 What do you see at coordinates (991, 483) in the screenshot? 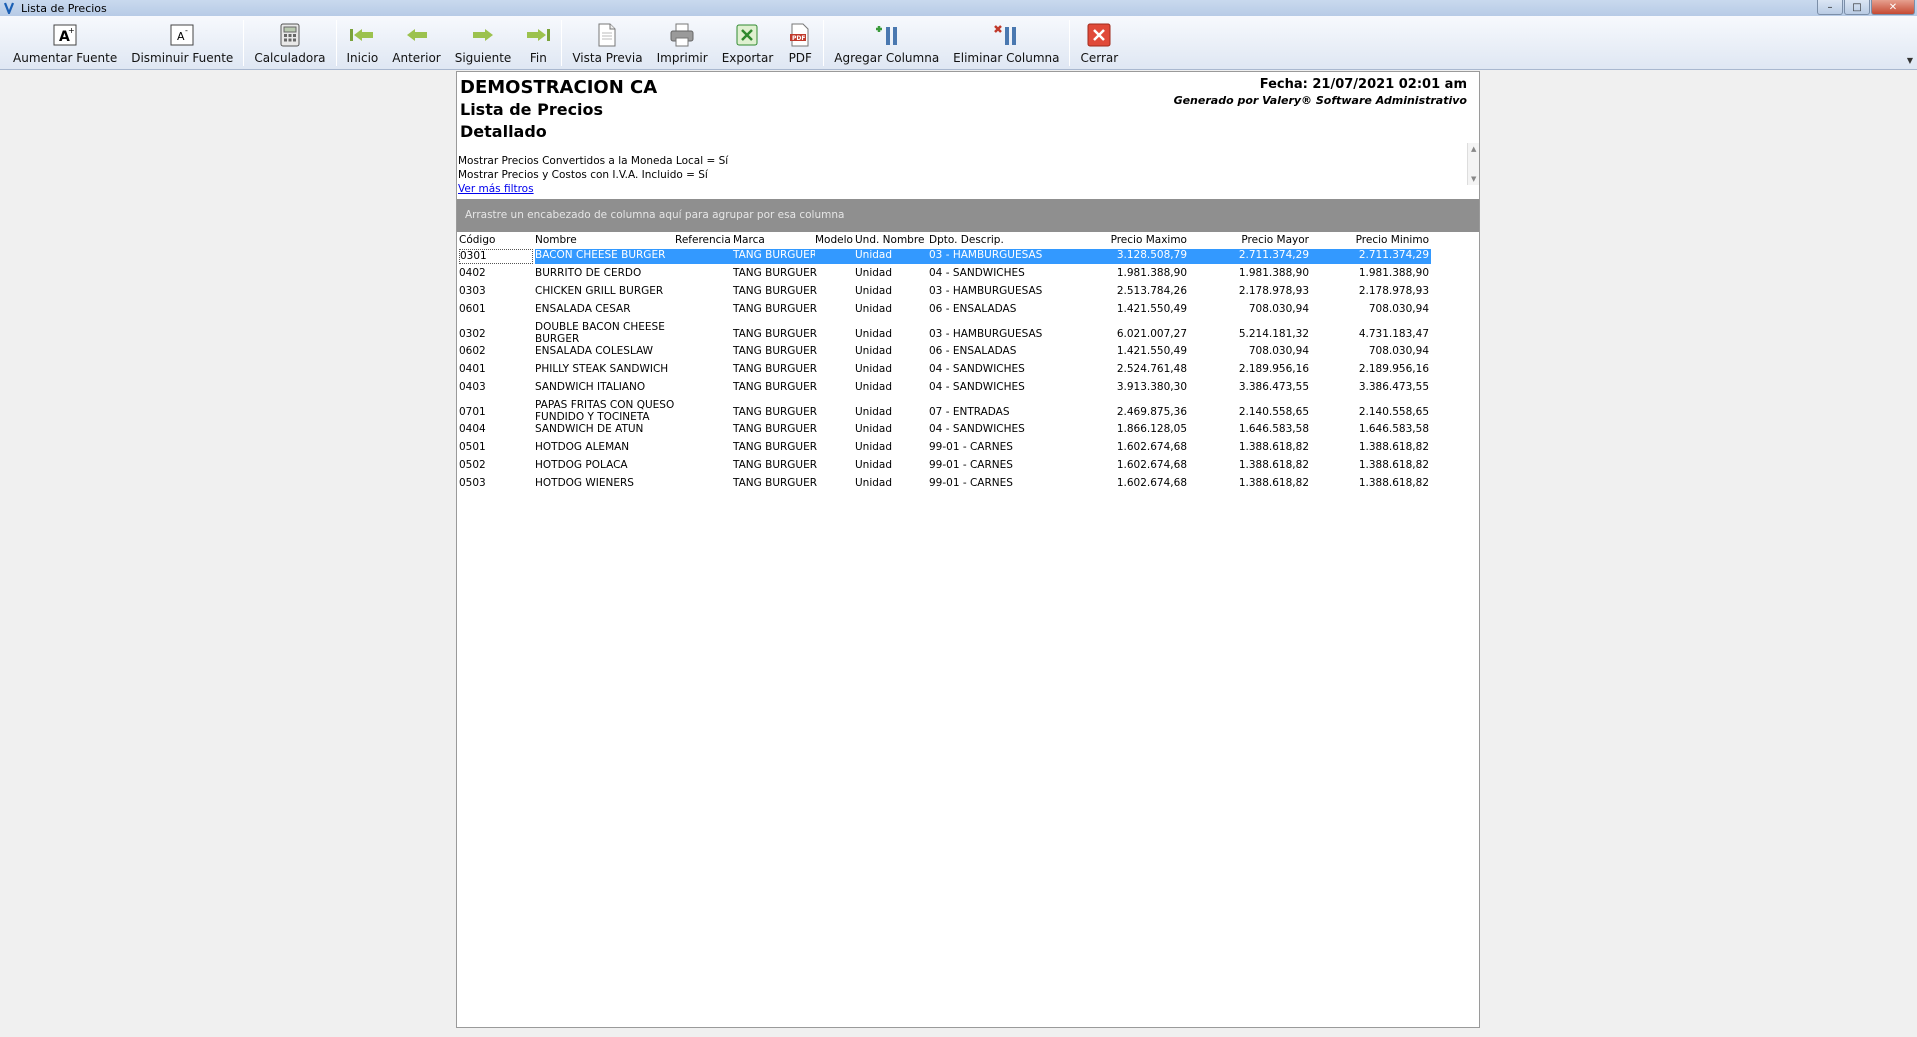
I see `cell-dpto: 99-01 - CARNES` at bounding box center [991, 483].